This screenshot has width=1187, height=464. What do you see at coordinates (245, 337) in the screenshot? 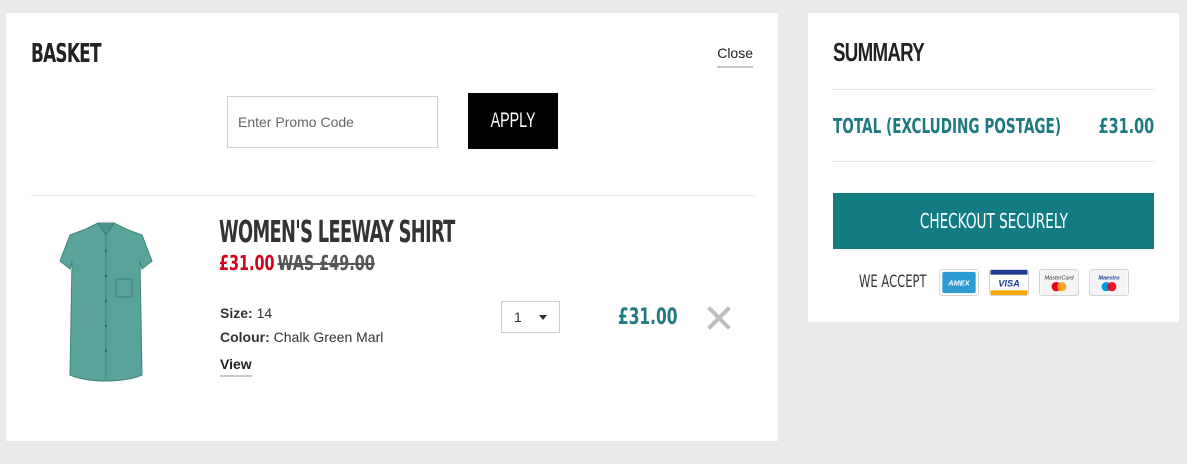
I see `colour-label: Colour:` at bounding box center [245, 337].